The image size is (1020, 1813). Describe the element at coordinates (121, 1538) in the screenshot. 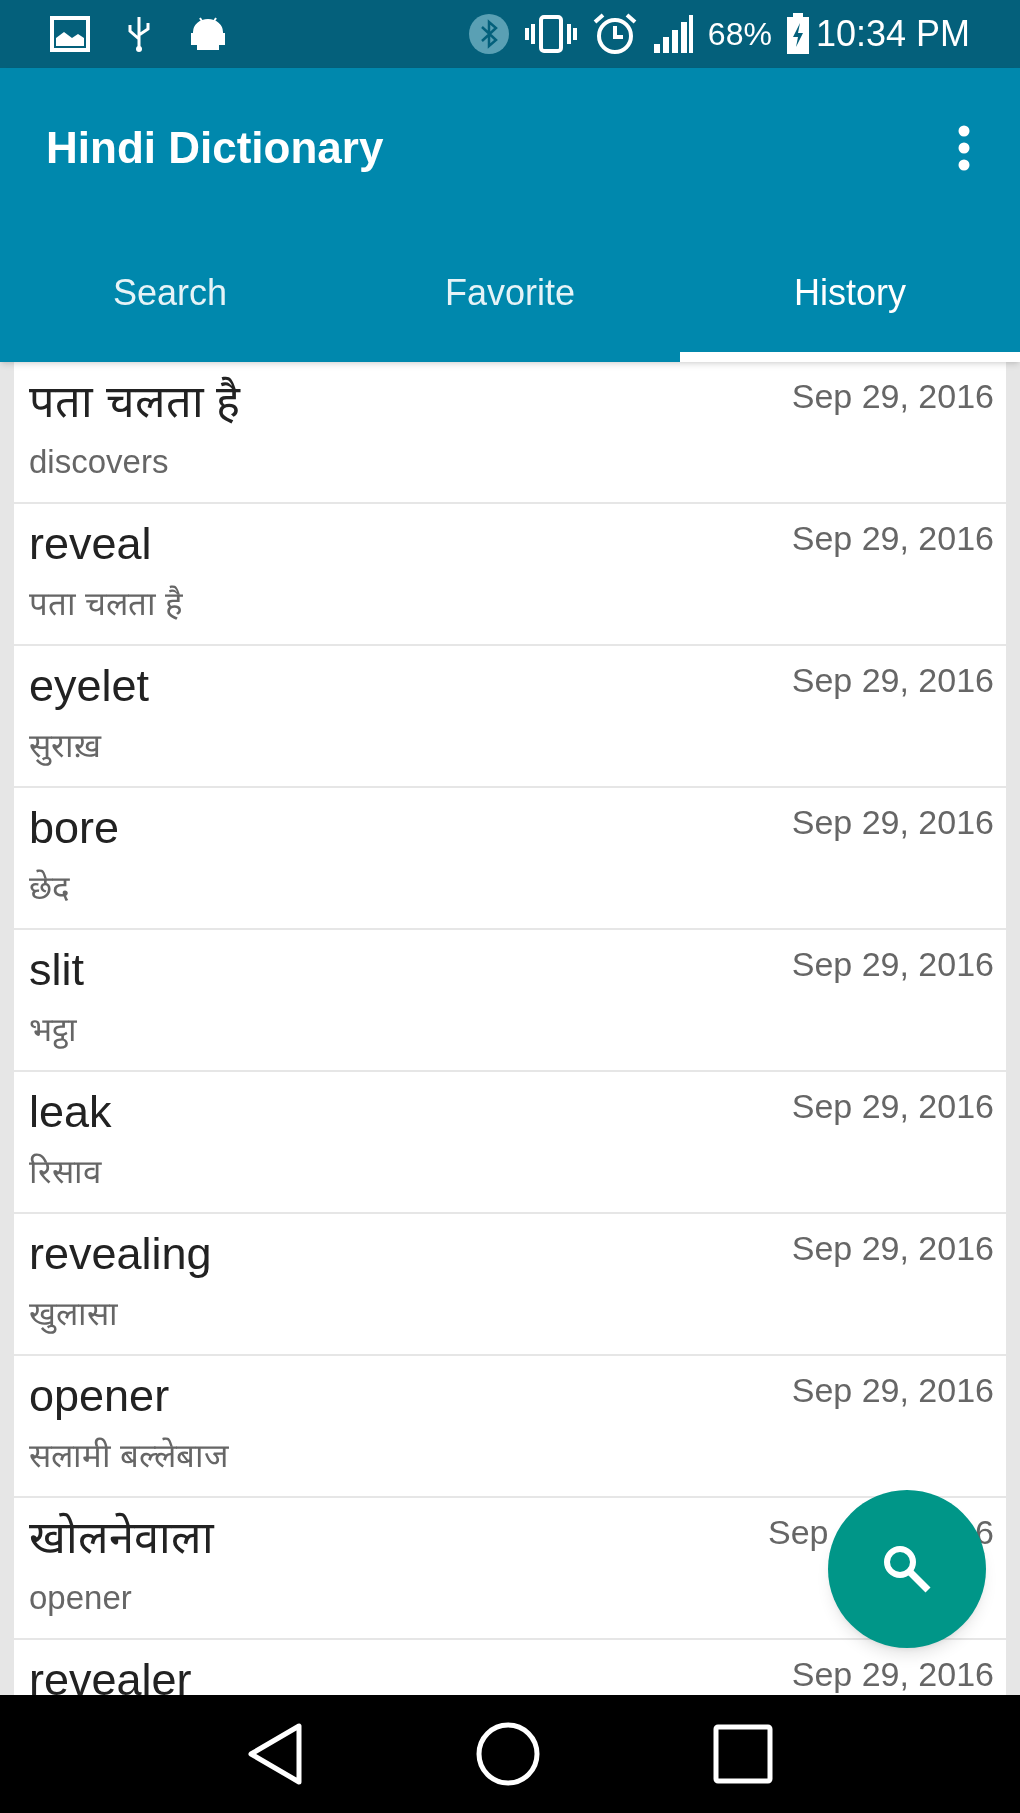

I see `word-text: खोलनेवाला` at that location.